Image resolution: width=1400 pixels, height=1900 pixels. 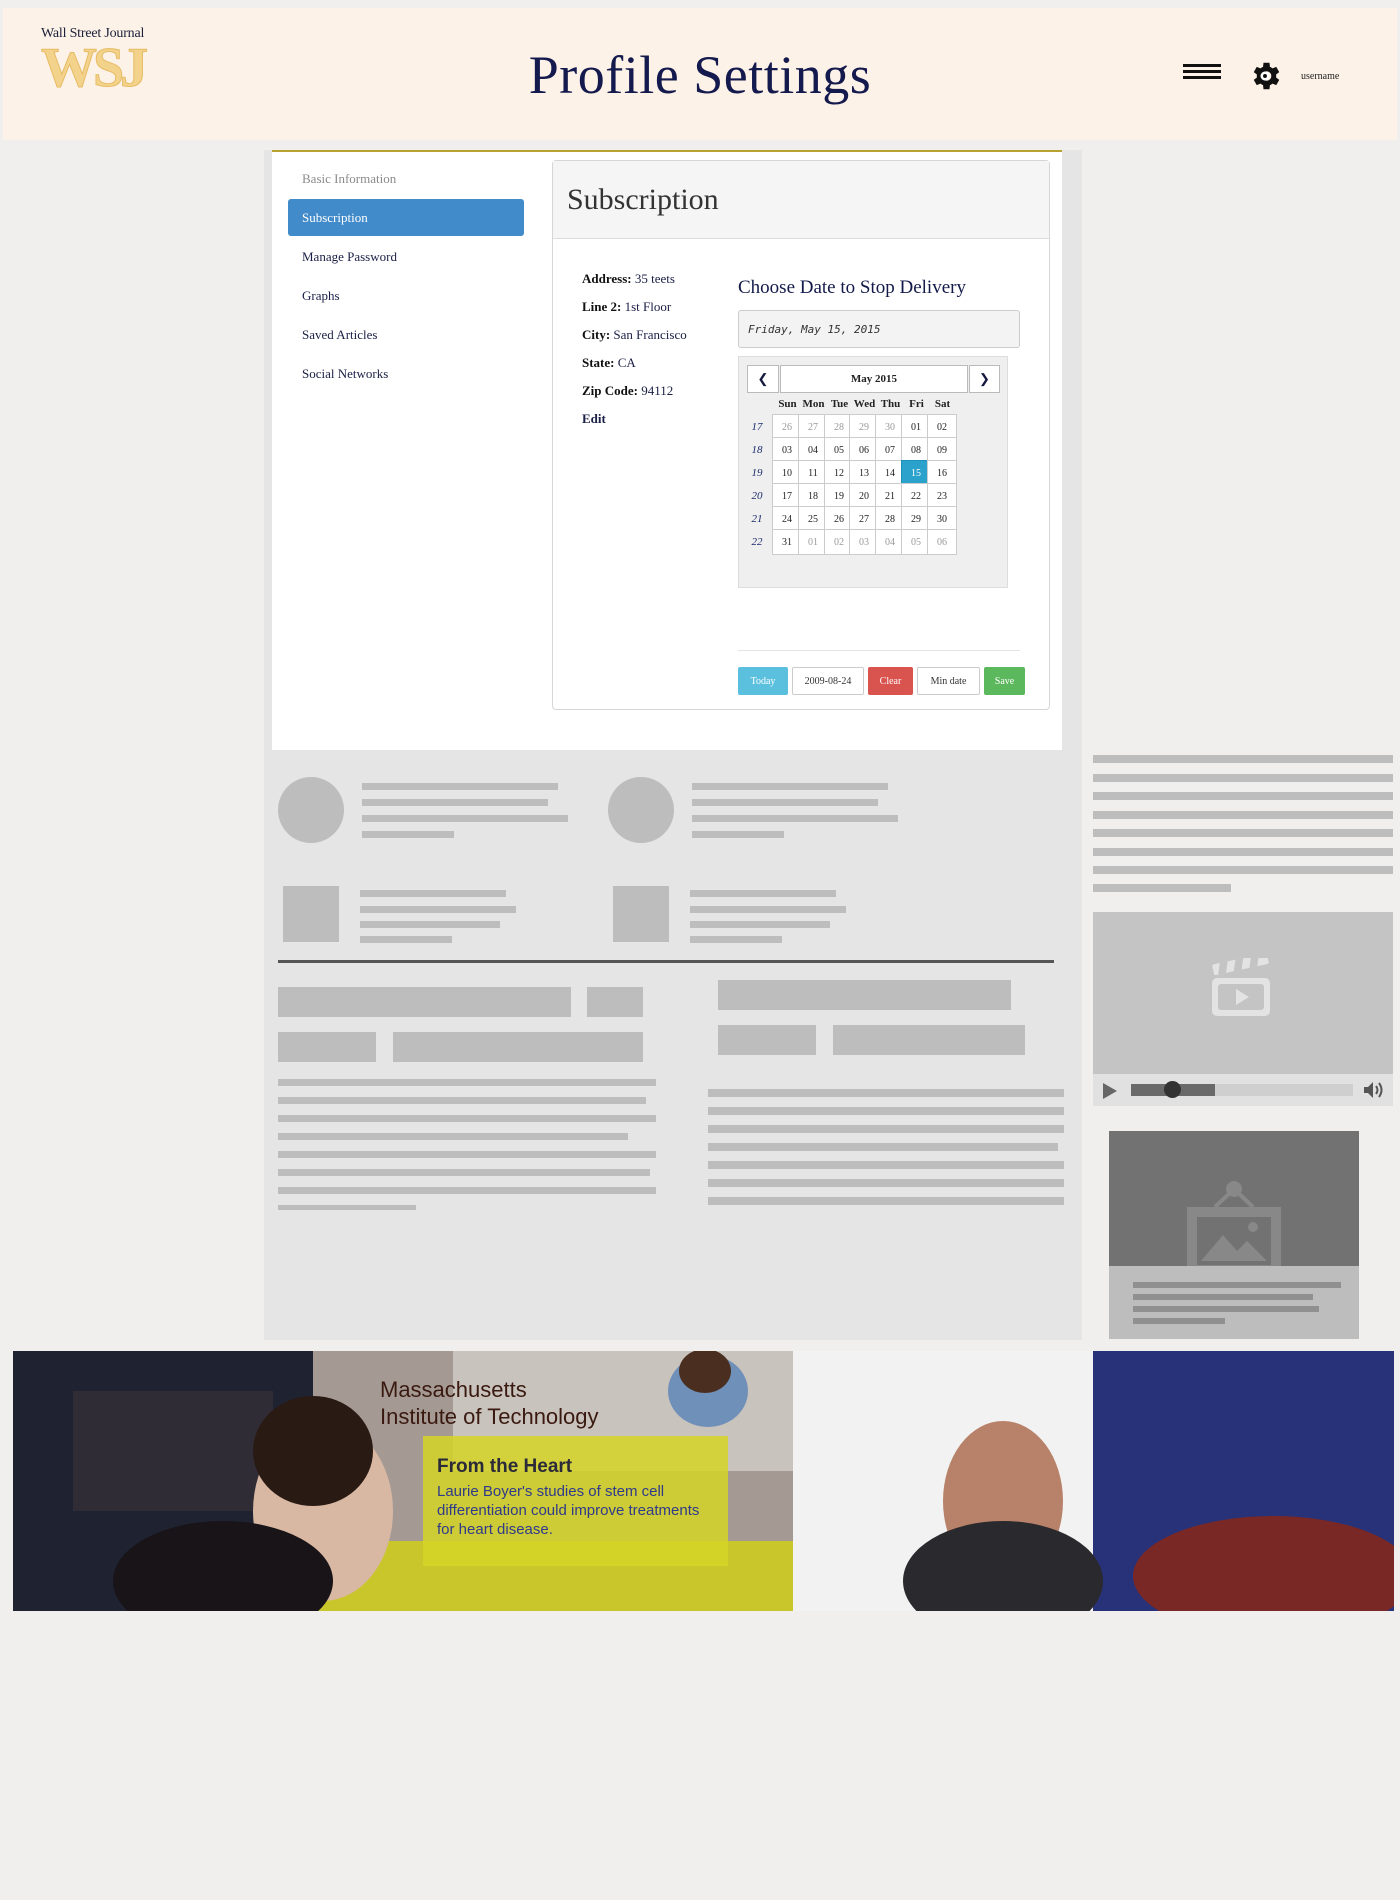 What do you see at coordinates (311, 914) in the screenshot?
I see `thumbnail-placeholder` at bounding box center [311, 914].